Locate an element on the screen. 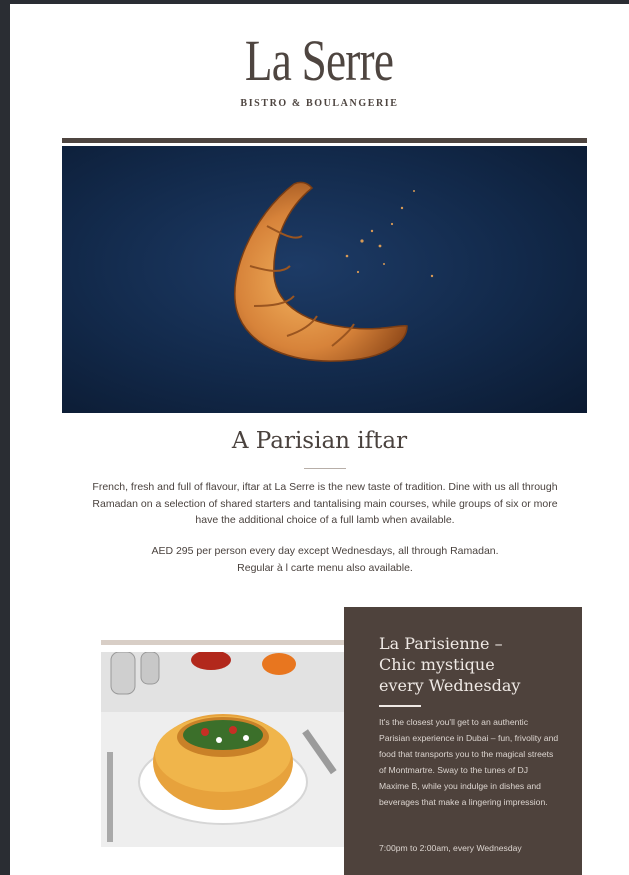  dish-photo is located at coordinates (223, 749).